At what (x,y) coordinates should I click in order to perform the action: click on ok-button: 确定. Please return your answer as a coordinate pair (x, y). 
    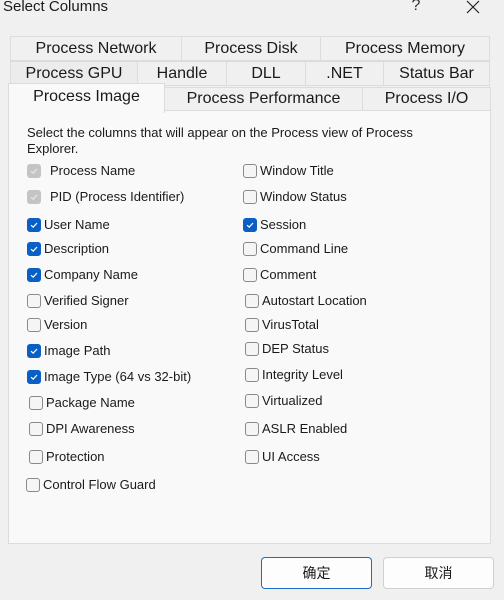
    Looking at the image, I should click on (316, 573).